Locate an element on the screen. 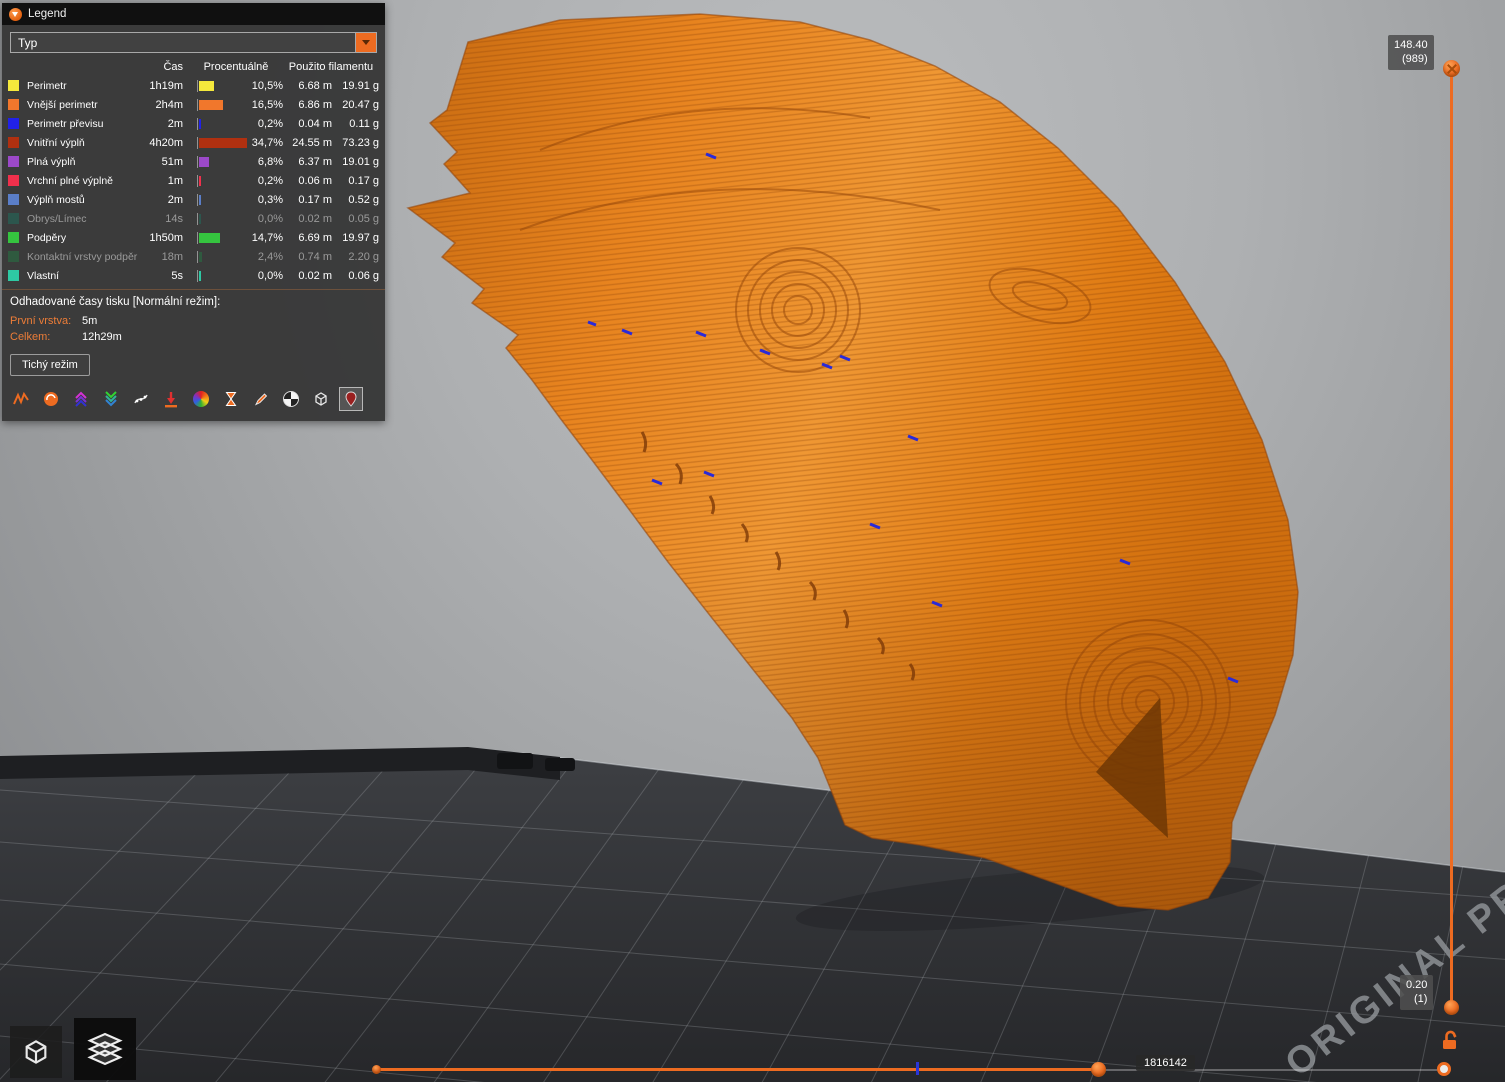 The width and height of the screenshot is (1505, 1082). feature-time: 1h50m is located at coordinates (166, 237).